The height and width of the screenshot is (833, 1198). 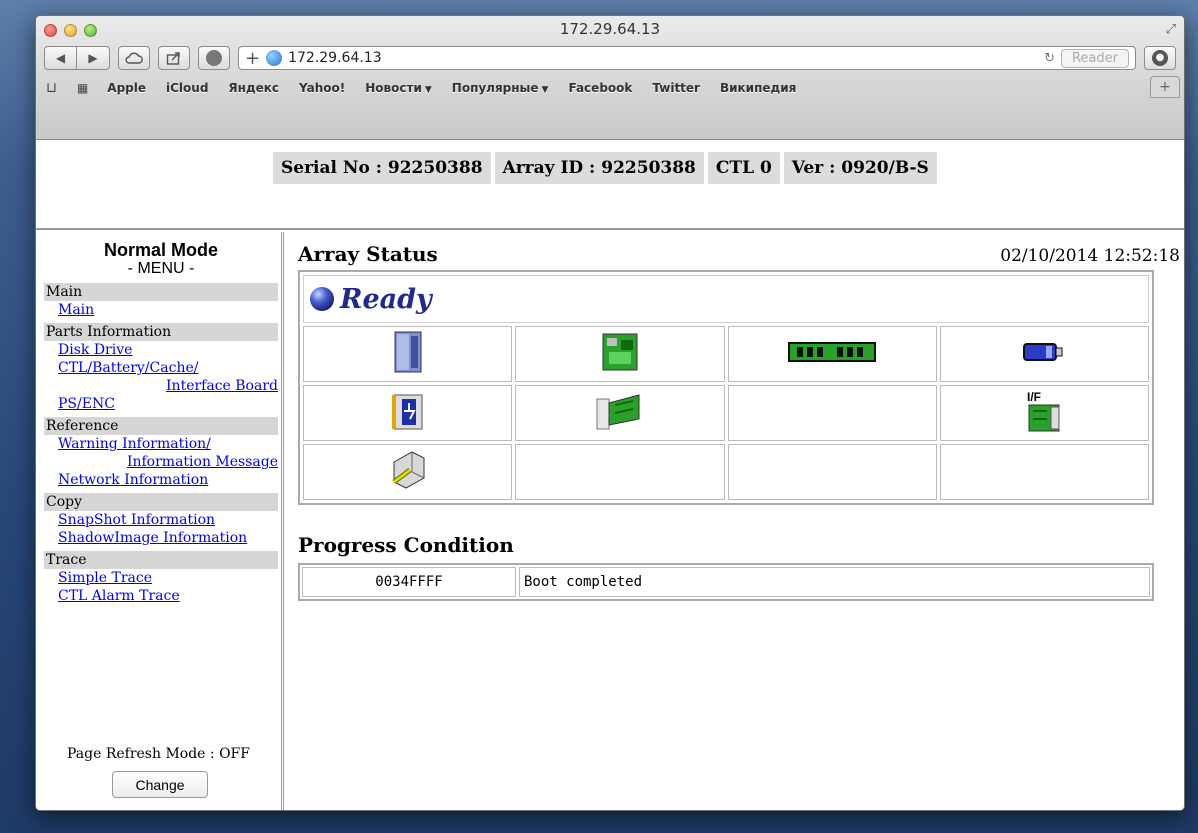 I want to click on change-refresh-button: Change, so click(x=160, y=784).